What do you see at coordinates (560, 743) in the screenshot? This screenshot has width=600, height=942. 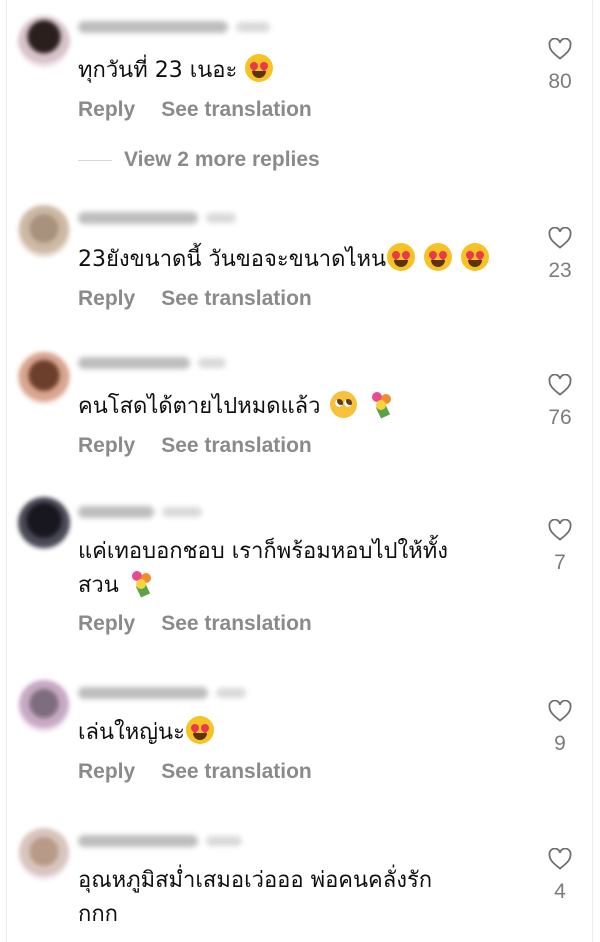 I see `like-count: 9` at bounding box center [560, 743].